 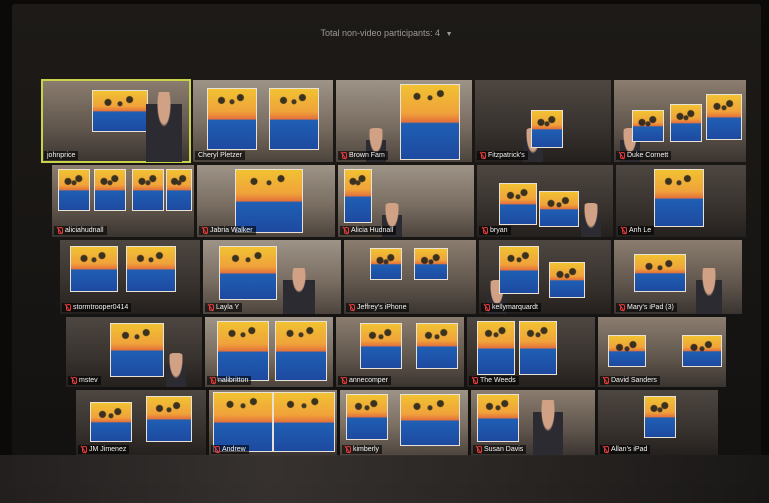 What do you see at coordinates (680, 121) in the screenshot?
I see `participant-tile: Duke Cornett` at bounding box center [680, 121].